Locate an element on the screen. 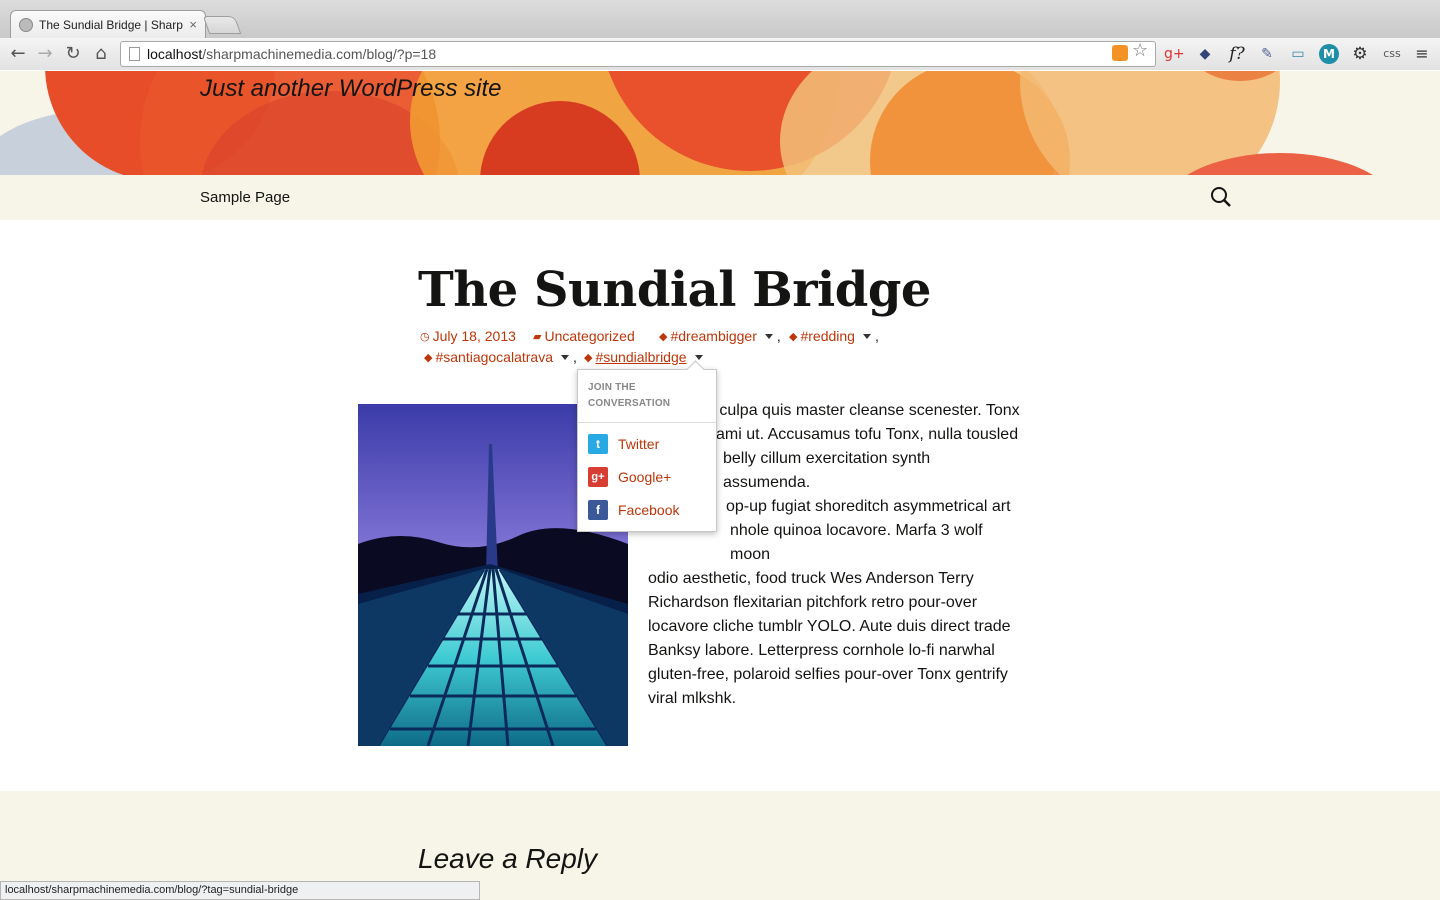 The height and width of the screenshot is (900, 1440). css-extension-icon: css is located at coordinates (1392, 54).